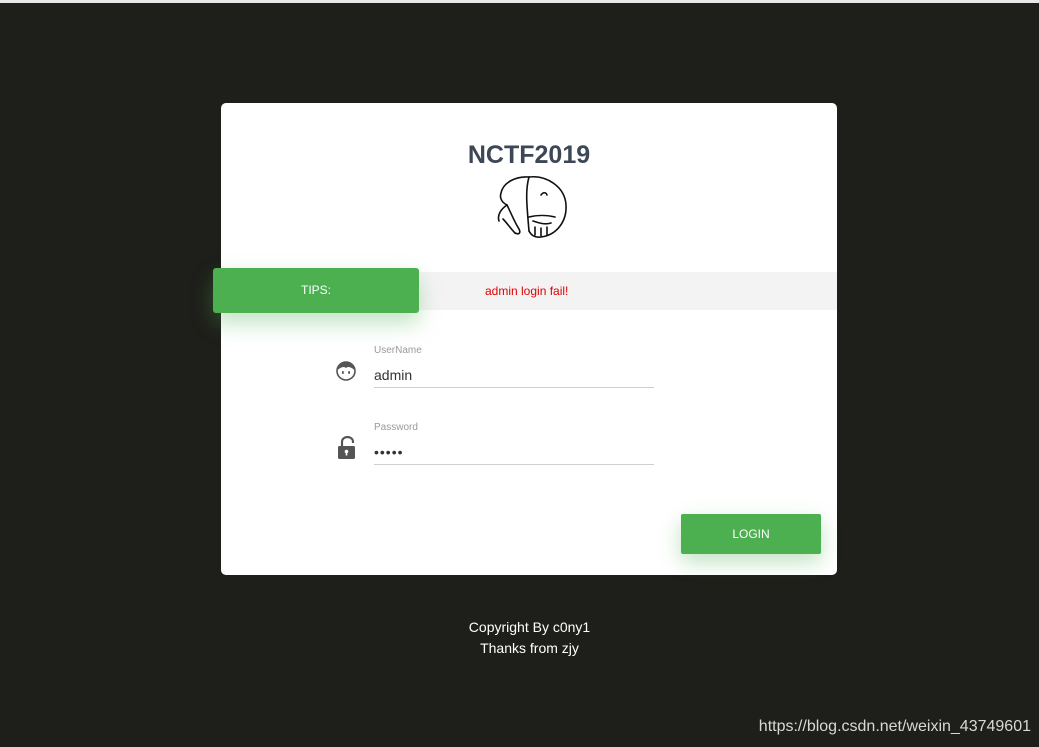  I want to click on login-button: LOGIN, so click(751, 534).